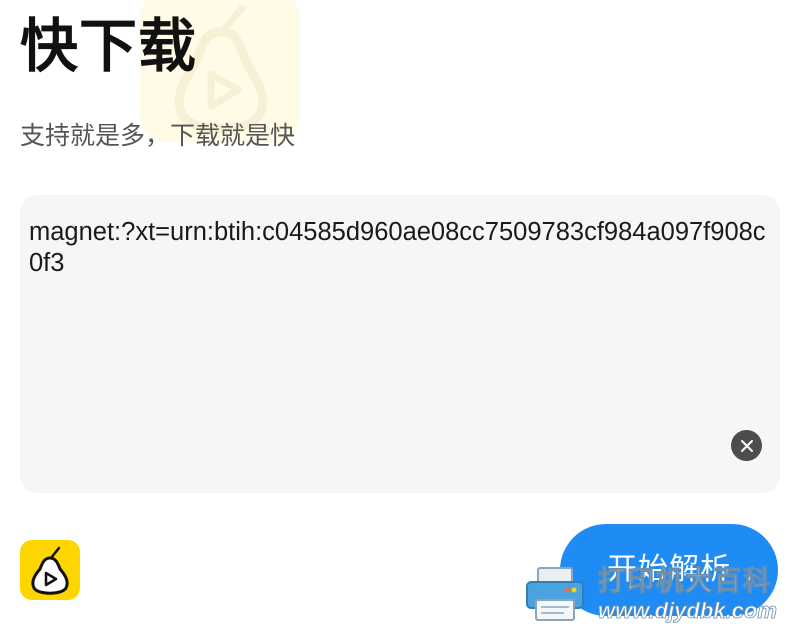 This screenshot has height=627, width=800. I want to click on app-logo, so click(50, 570).